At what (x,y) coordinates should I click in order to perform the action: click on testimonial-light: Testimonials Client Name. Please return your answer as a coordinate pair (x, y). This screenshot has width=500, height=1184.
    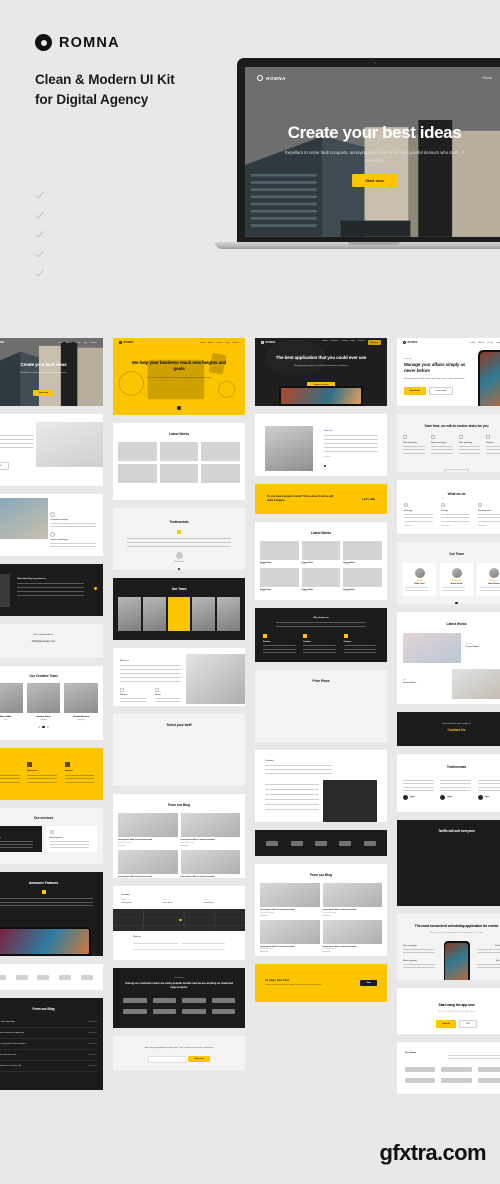
    Looking at the image, I should click on (179, 539).